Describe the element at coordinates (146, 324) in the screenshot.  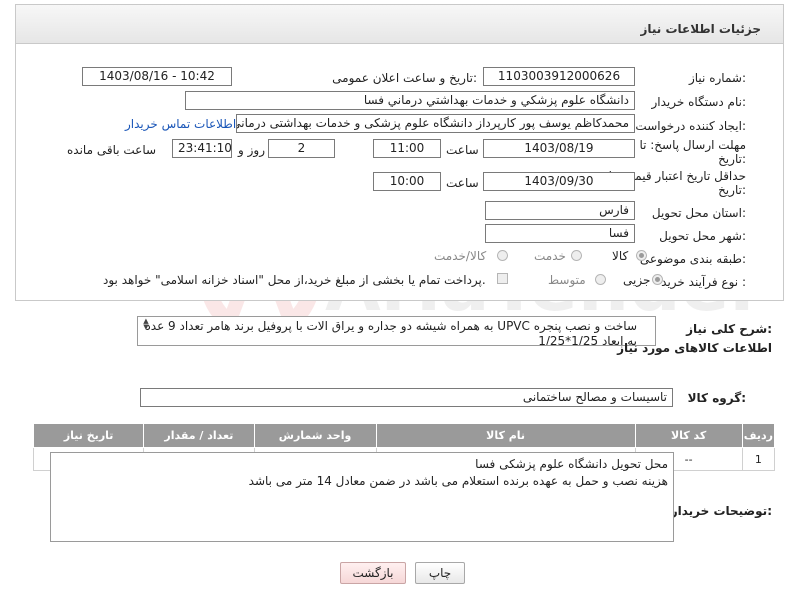
I see `description-scroll-icon: ▲ ▼` at that location.